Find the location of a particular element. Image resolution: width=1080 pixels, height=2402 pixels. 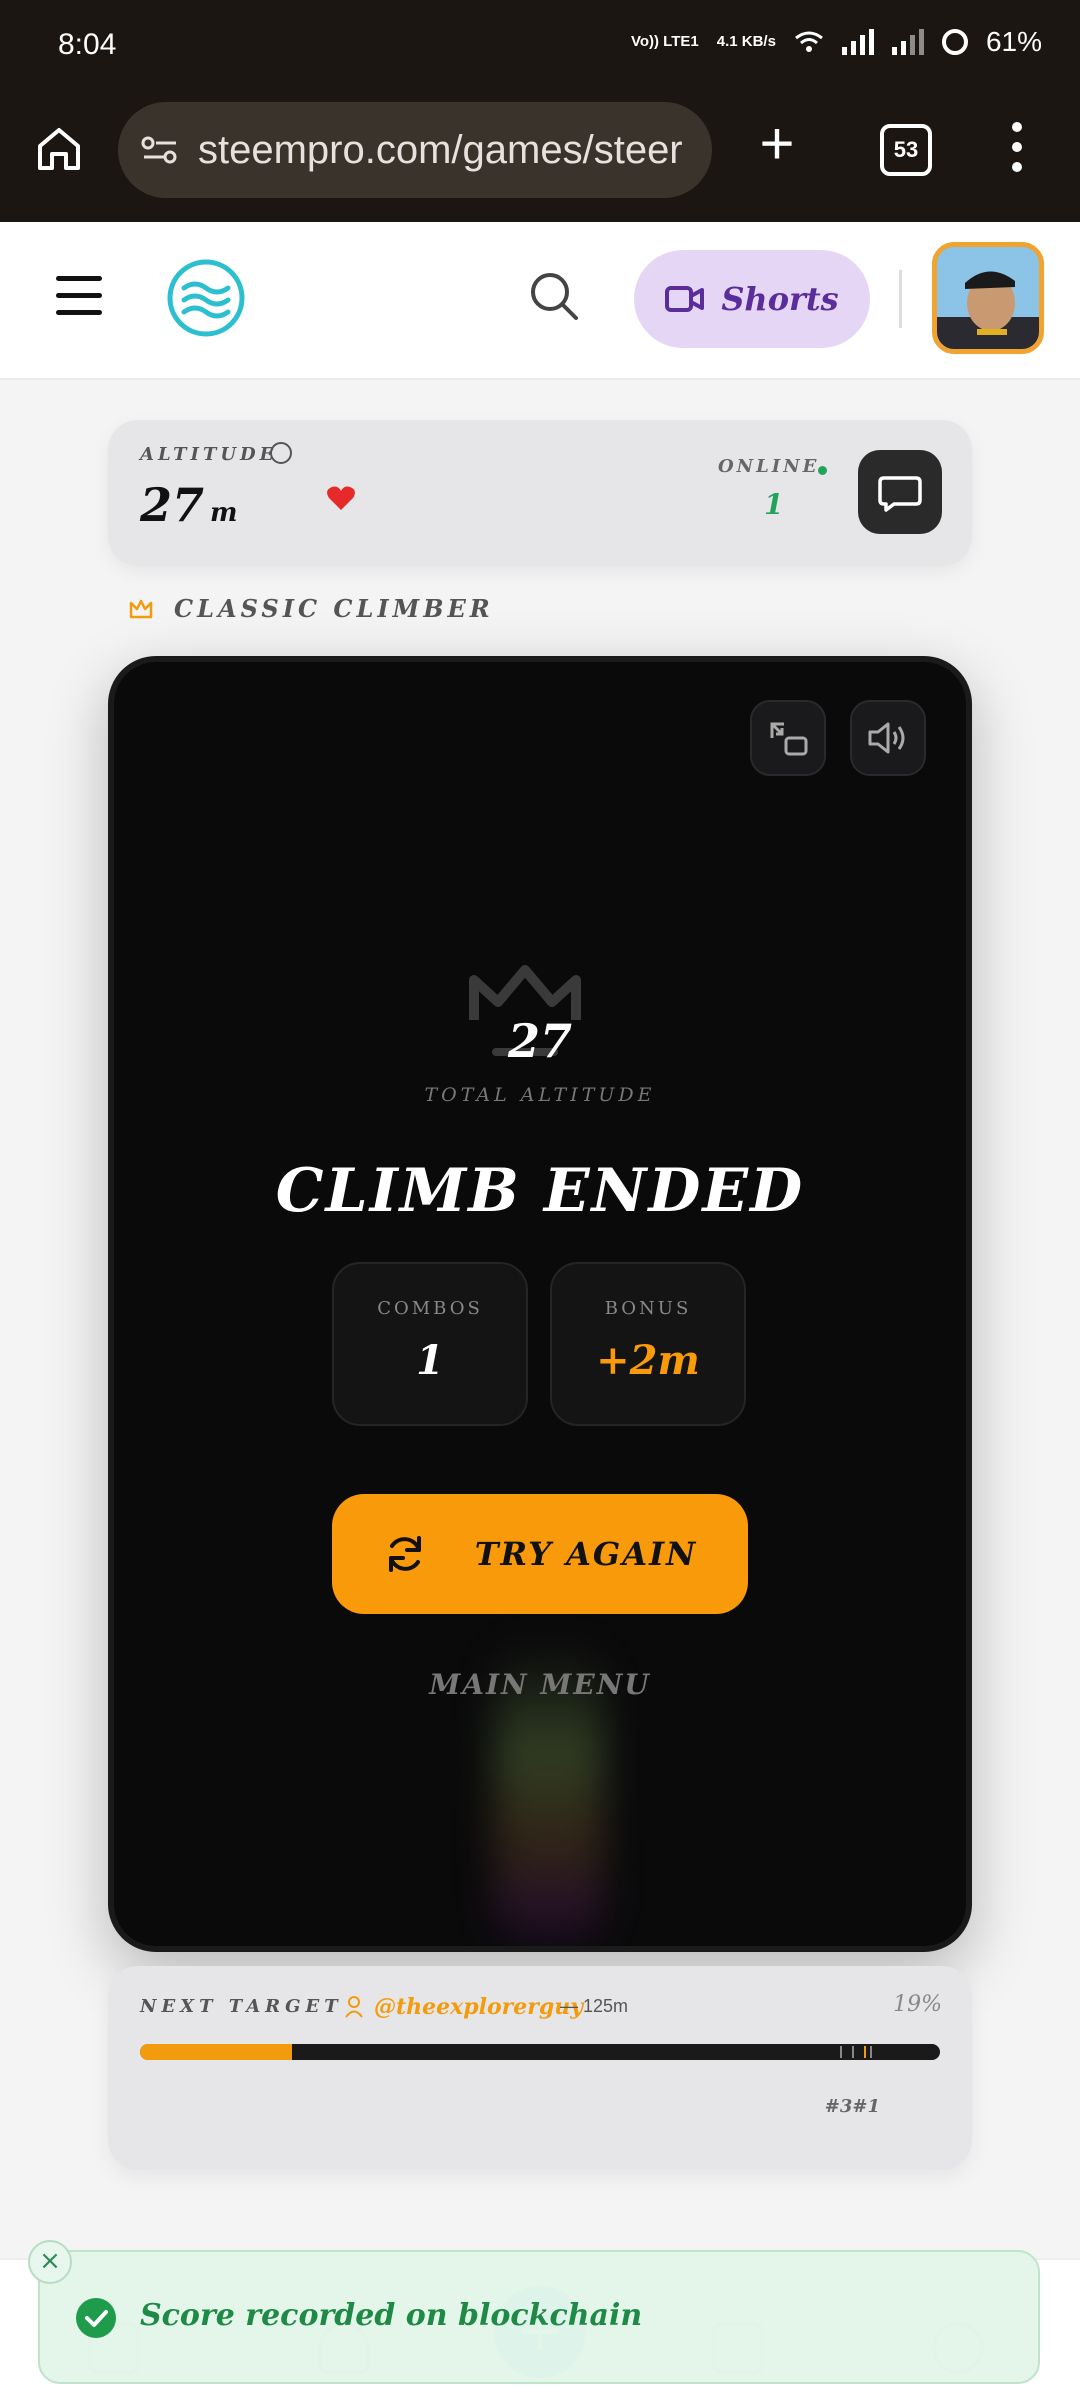

battery-level: 61% is located at coordinates (1013, 41).